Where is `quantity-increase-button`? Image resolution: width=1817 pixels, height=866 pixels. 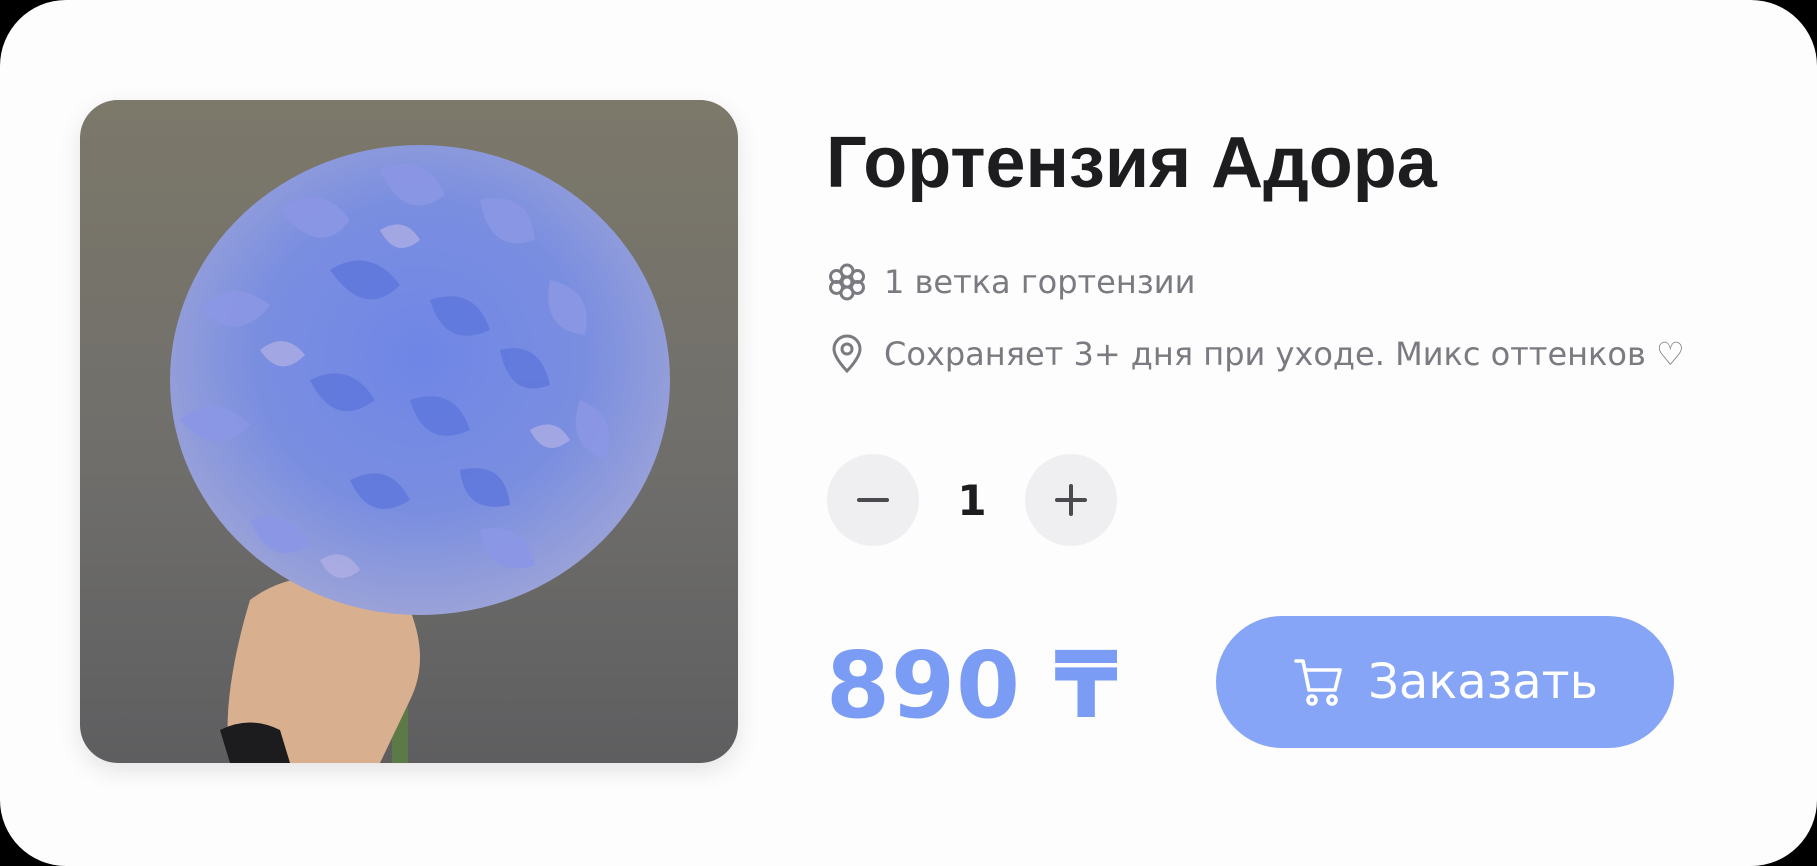
quantity-increase-button is located at coordinates (1071, 500).